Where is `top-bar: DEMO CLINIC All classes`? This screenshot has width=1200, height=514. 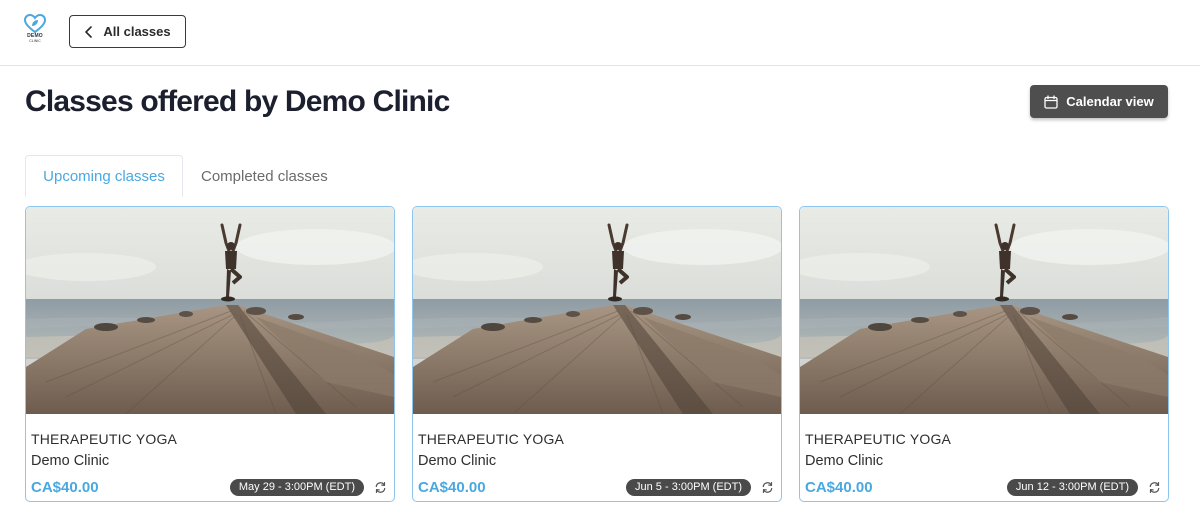
top-bar: DEMO CLINIC All classes is located at coordinates (600, 33).